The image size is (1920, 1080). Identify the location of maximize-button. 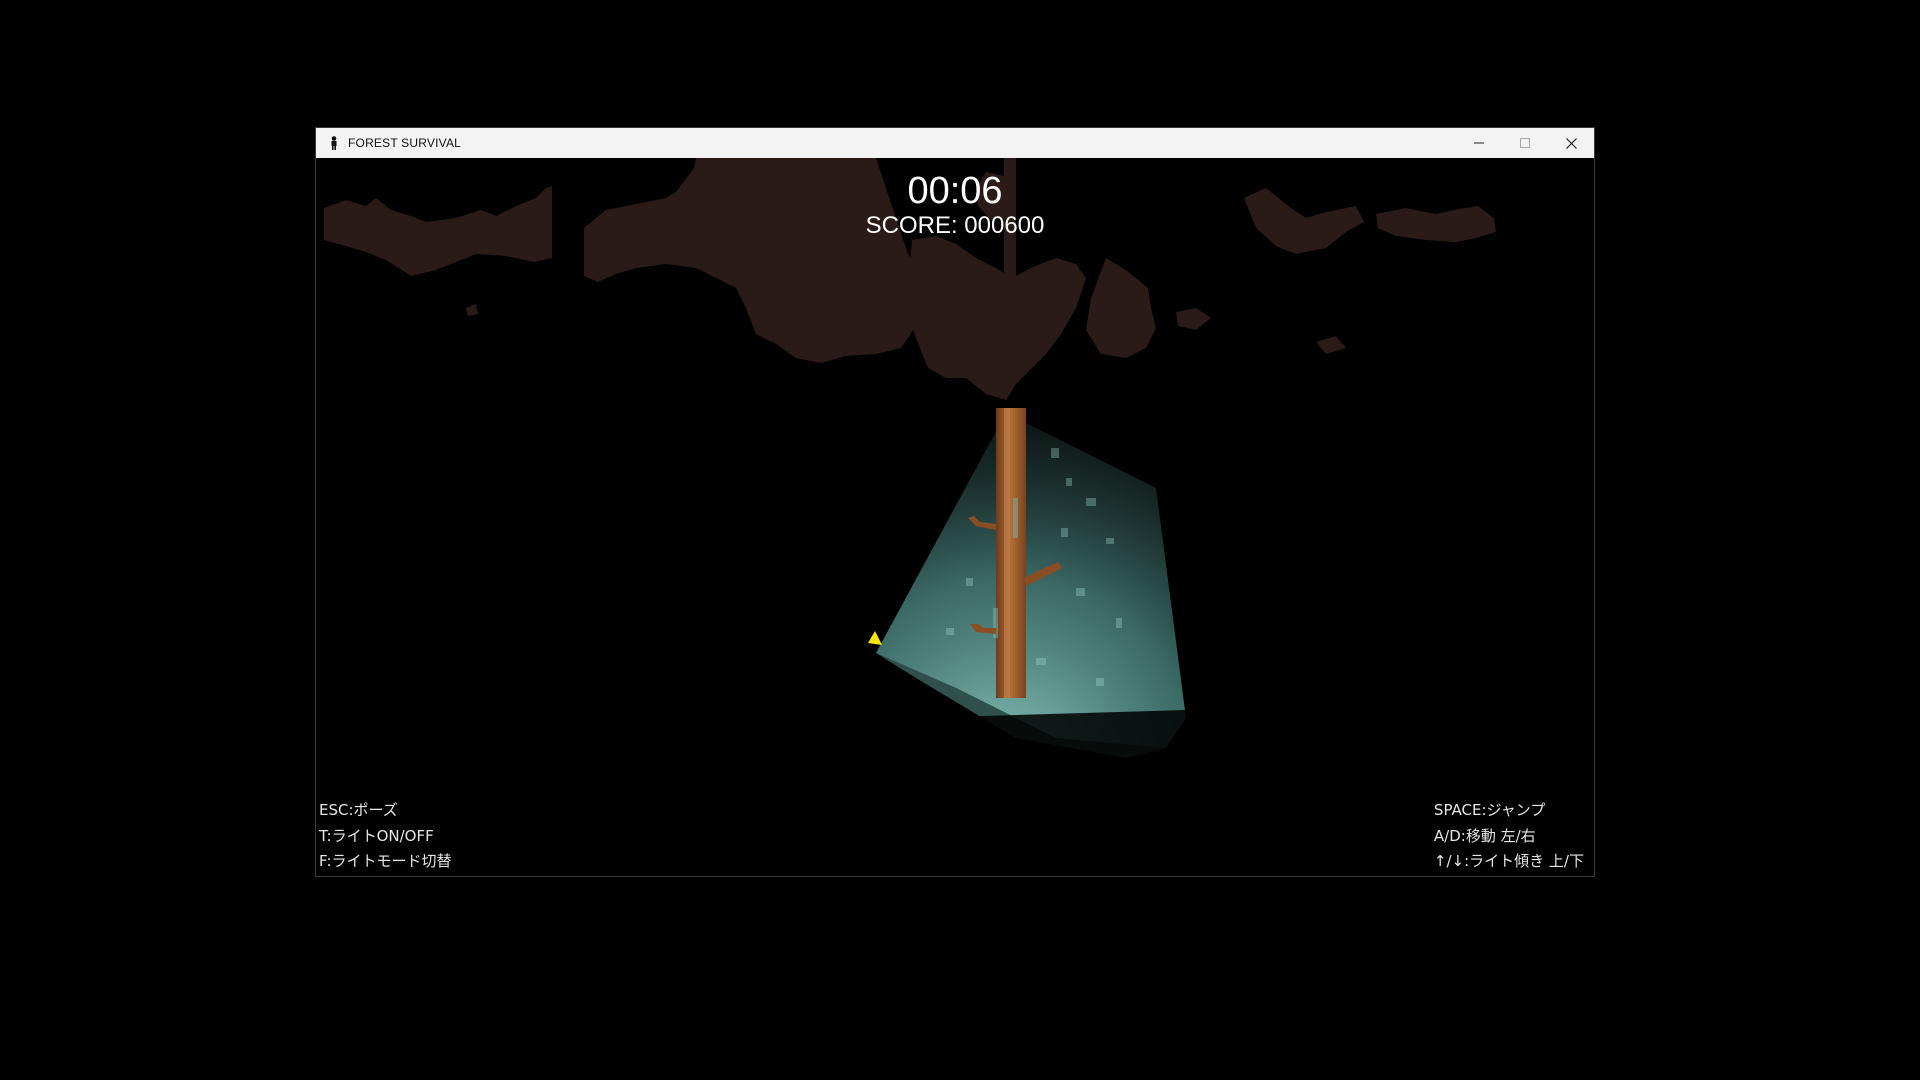
(1525, 143).